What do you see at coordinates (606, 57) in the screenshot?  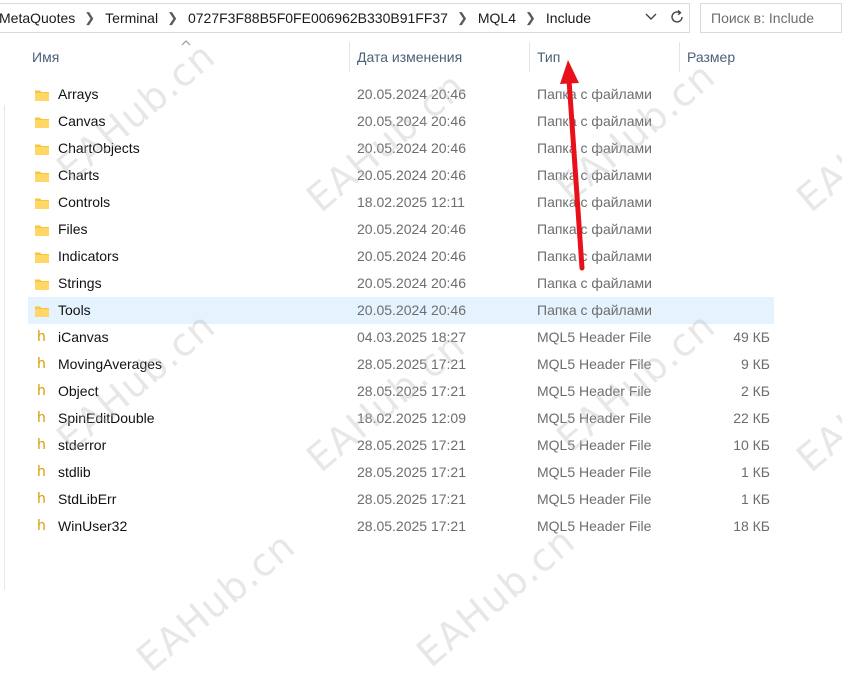 I see `column-type: Тип` at bounding box center [606, 57].